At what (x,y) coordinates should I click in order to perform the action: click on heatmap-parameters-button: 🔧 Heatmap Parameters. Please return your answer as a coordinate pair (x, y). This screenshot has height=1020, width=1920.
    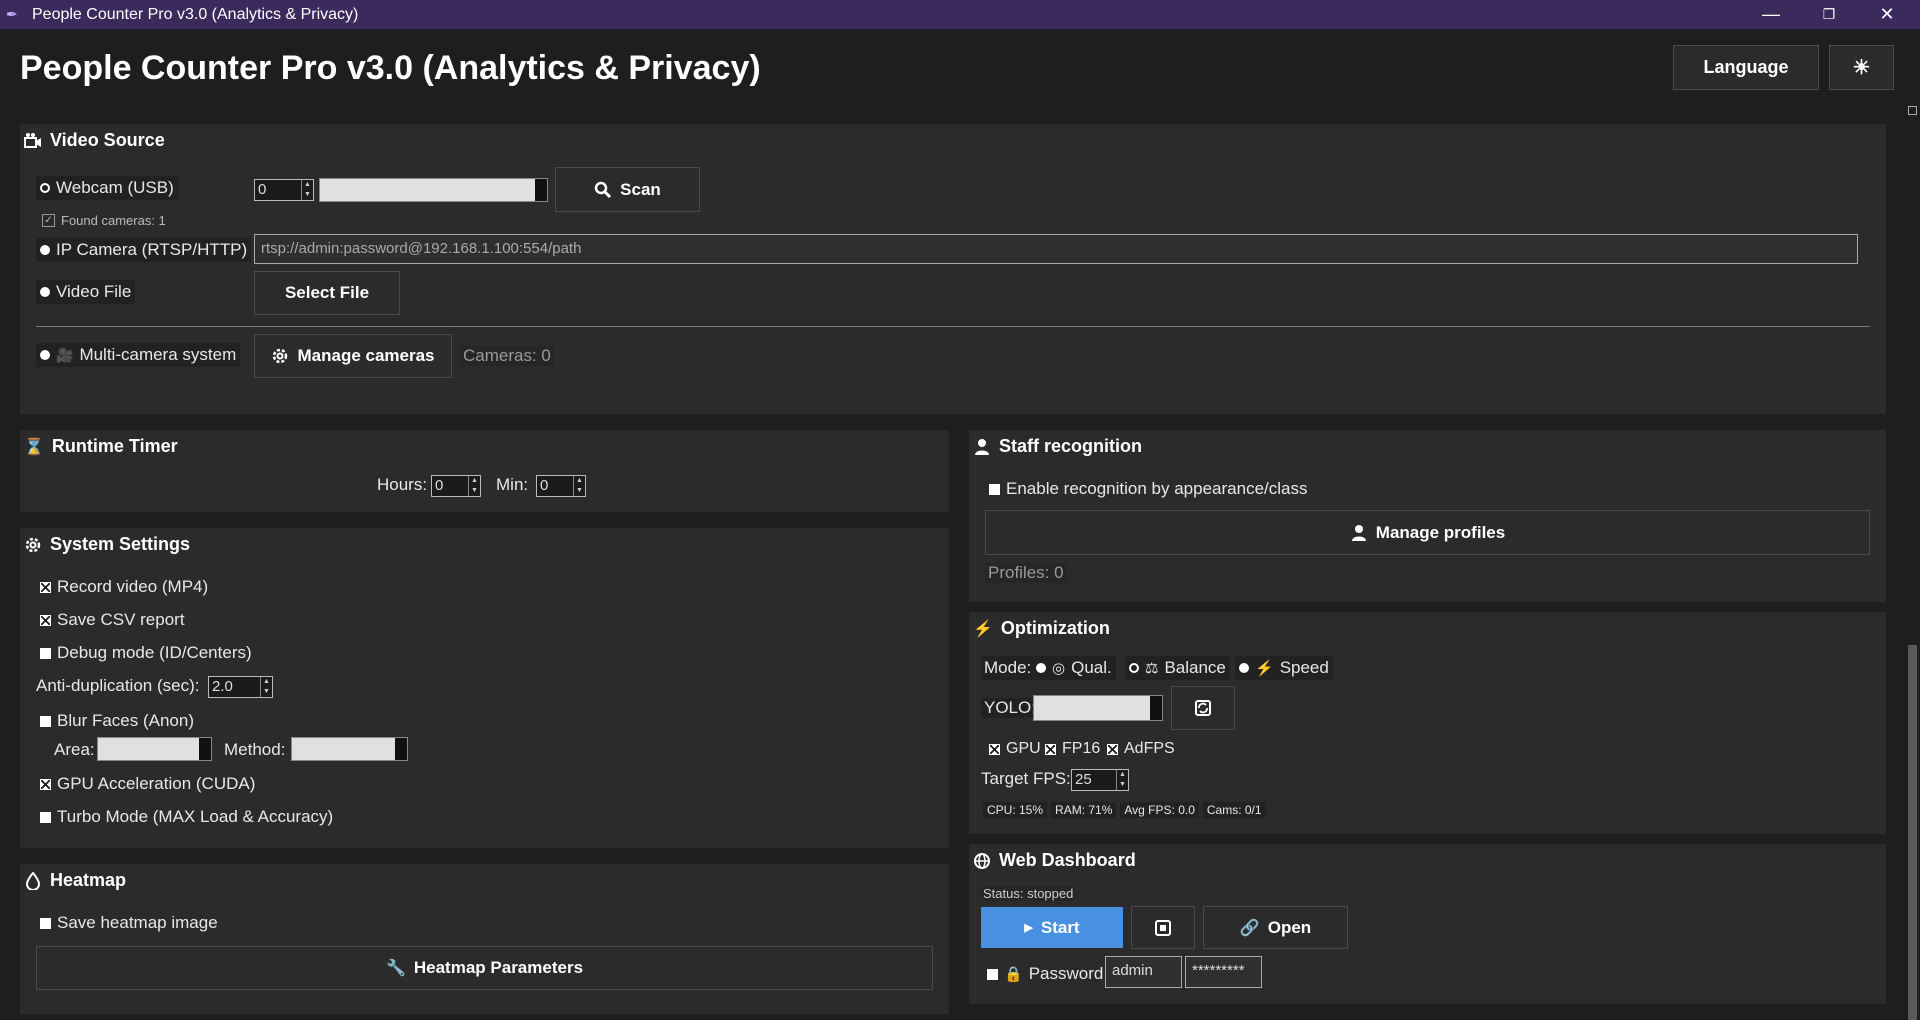
    Looking at the image, I should click on (484, 968).